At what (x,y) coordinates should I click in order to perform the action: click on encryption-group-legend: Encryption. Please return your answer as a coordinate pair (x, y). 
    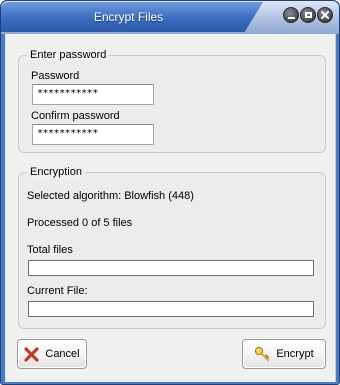
    Looking at the image, I should click on (56, 172).